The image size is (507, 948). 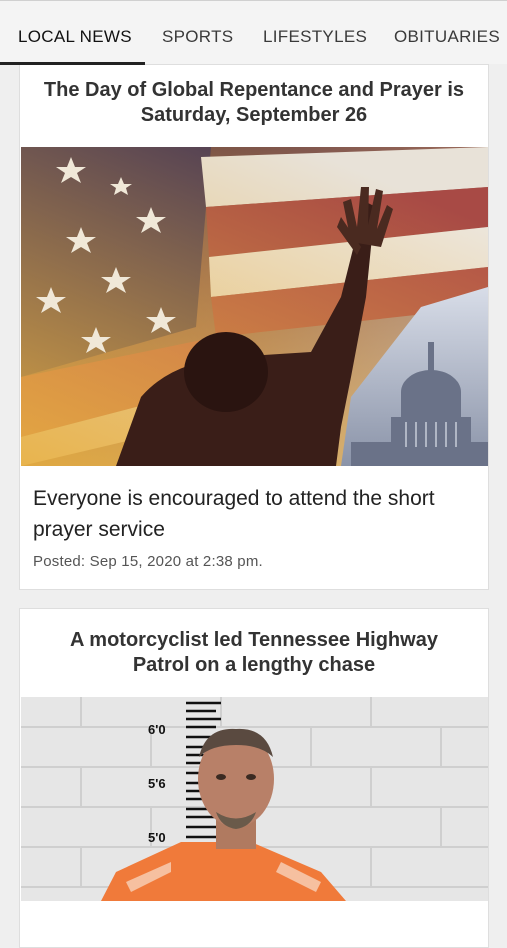 I want to click on active-tab-indicator, so click(x=72, y=63).